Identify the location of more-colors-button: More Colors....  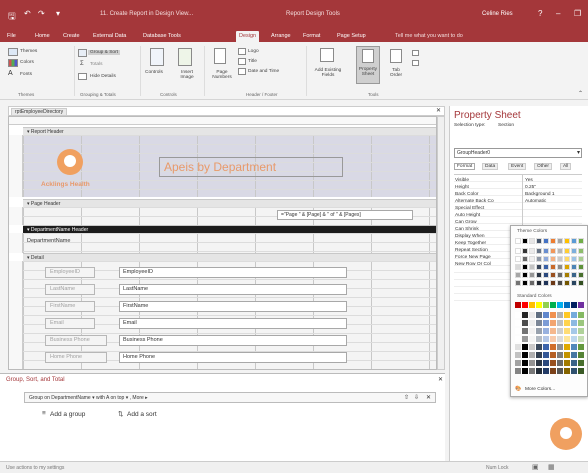
(540, 389).